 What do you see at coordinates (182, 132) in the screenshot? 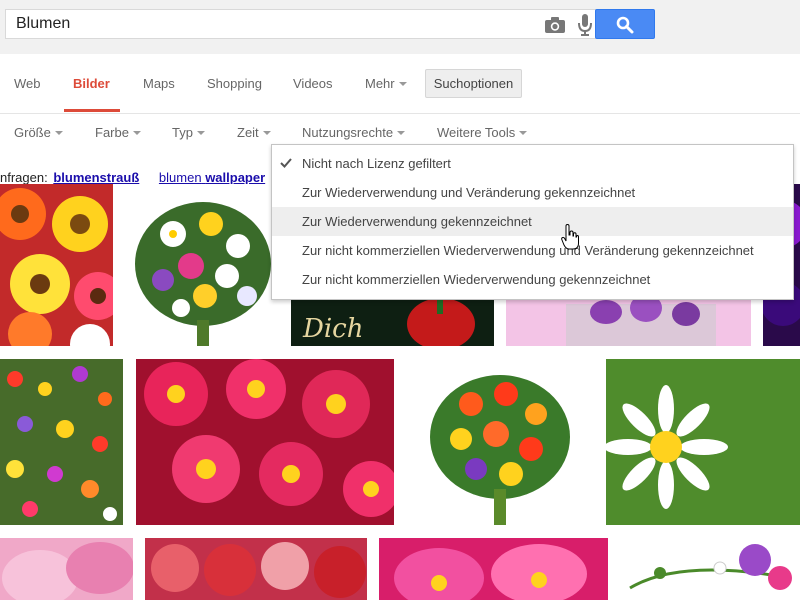
I see `tool-type-label: Typ` at bounding box center [182, 132].